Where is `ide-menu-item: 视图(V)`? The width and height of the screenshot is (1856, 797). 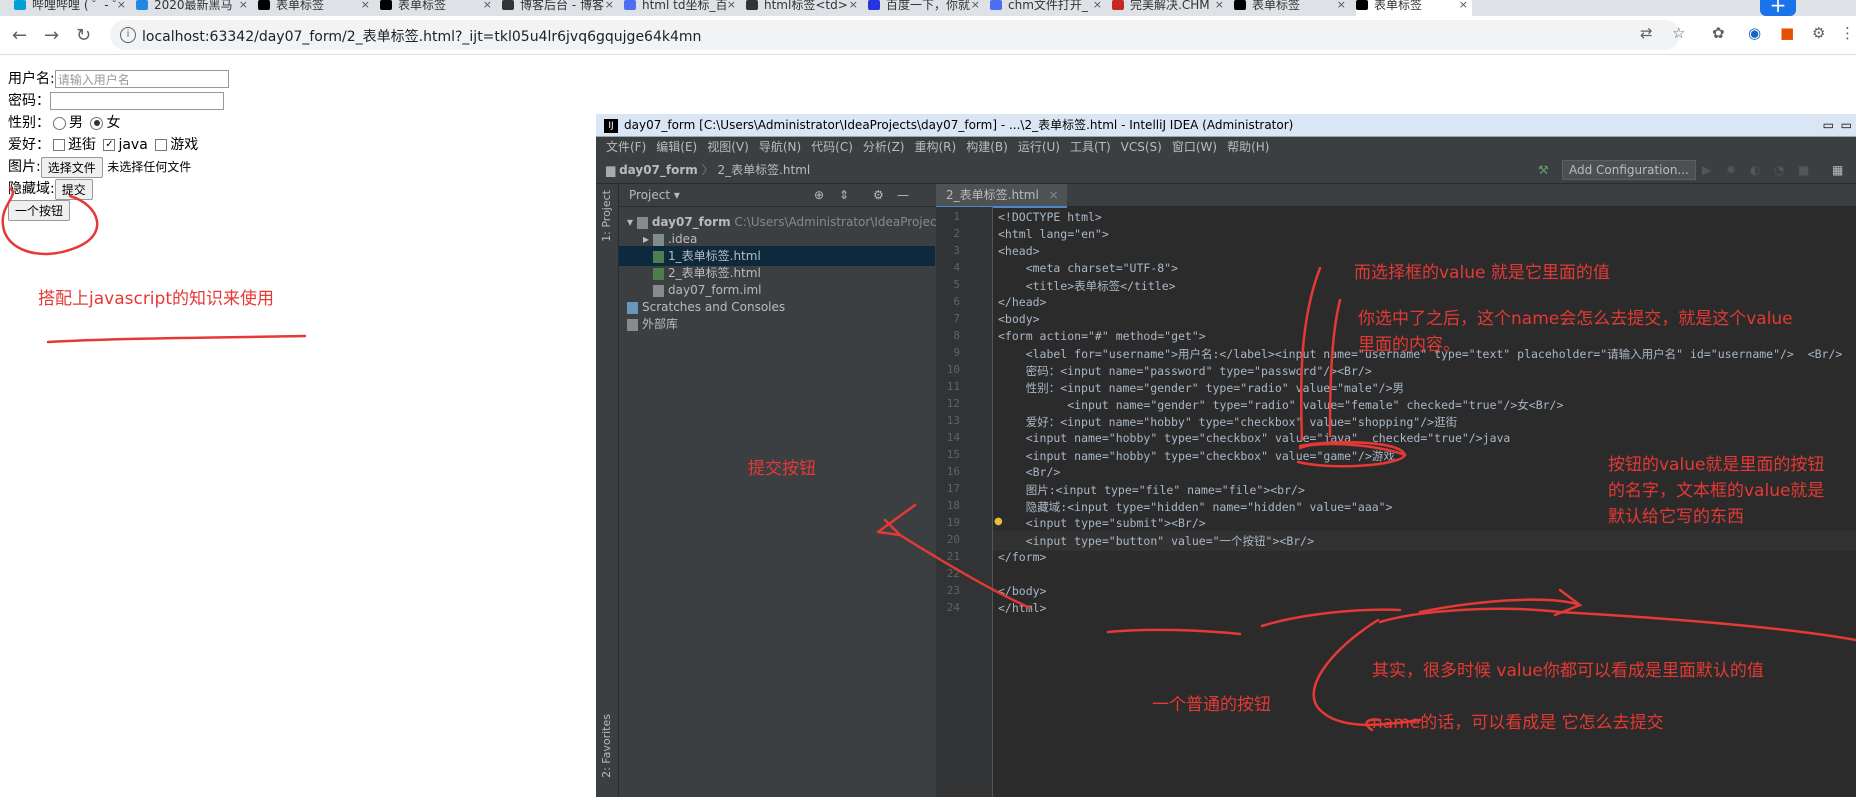 ide-menu-item: 视图(V) is located at coordinates (728, 147).